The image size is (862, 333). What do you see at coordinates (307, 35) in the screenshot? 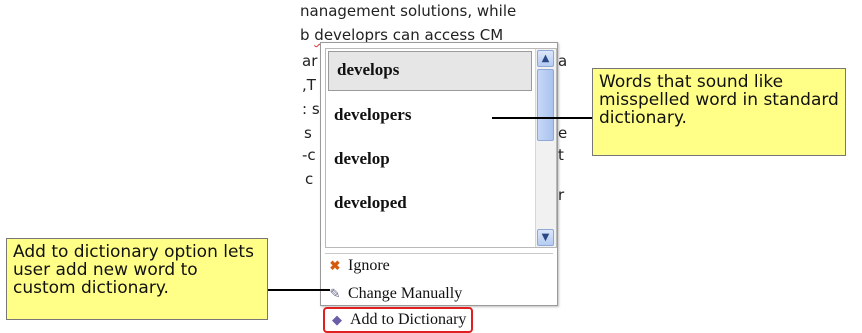
I see `editor-text-prefix: b` at bounding box center [307, 35].